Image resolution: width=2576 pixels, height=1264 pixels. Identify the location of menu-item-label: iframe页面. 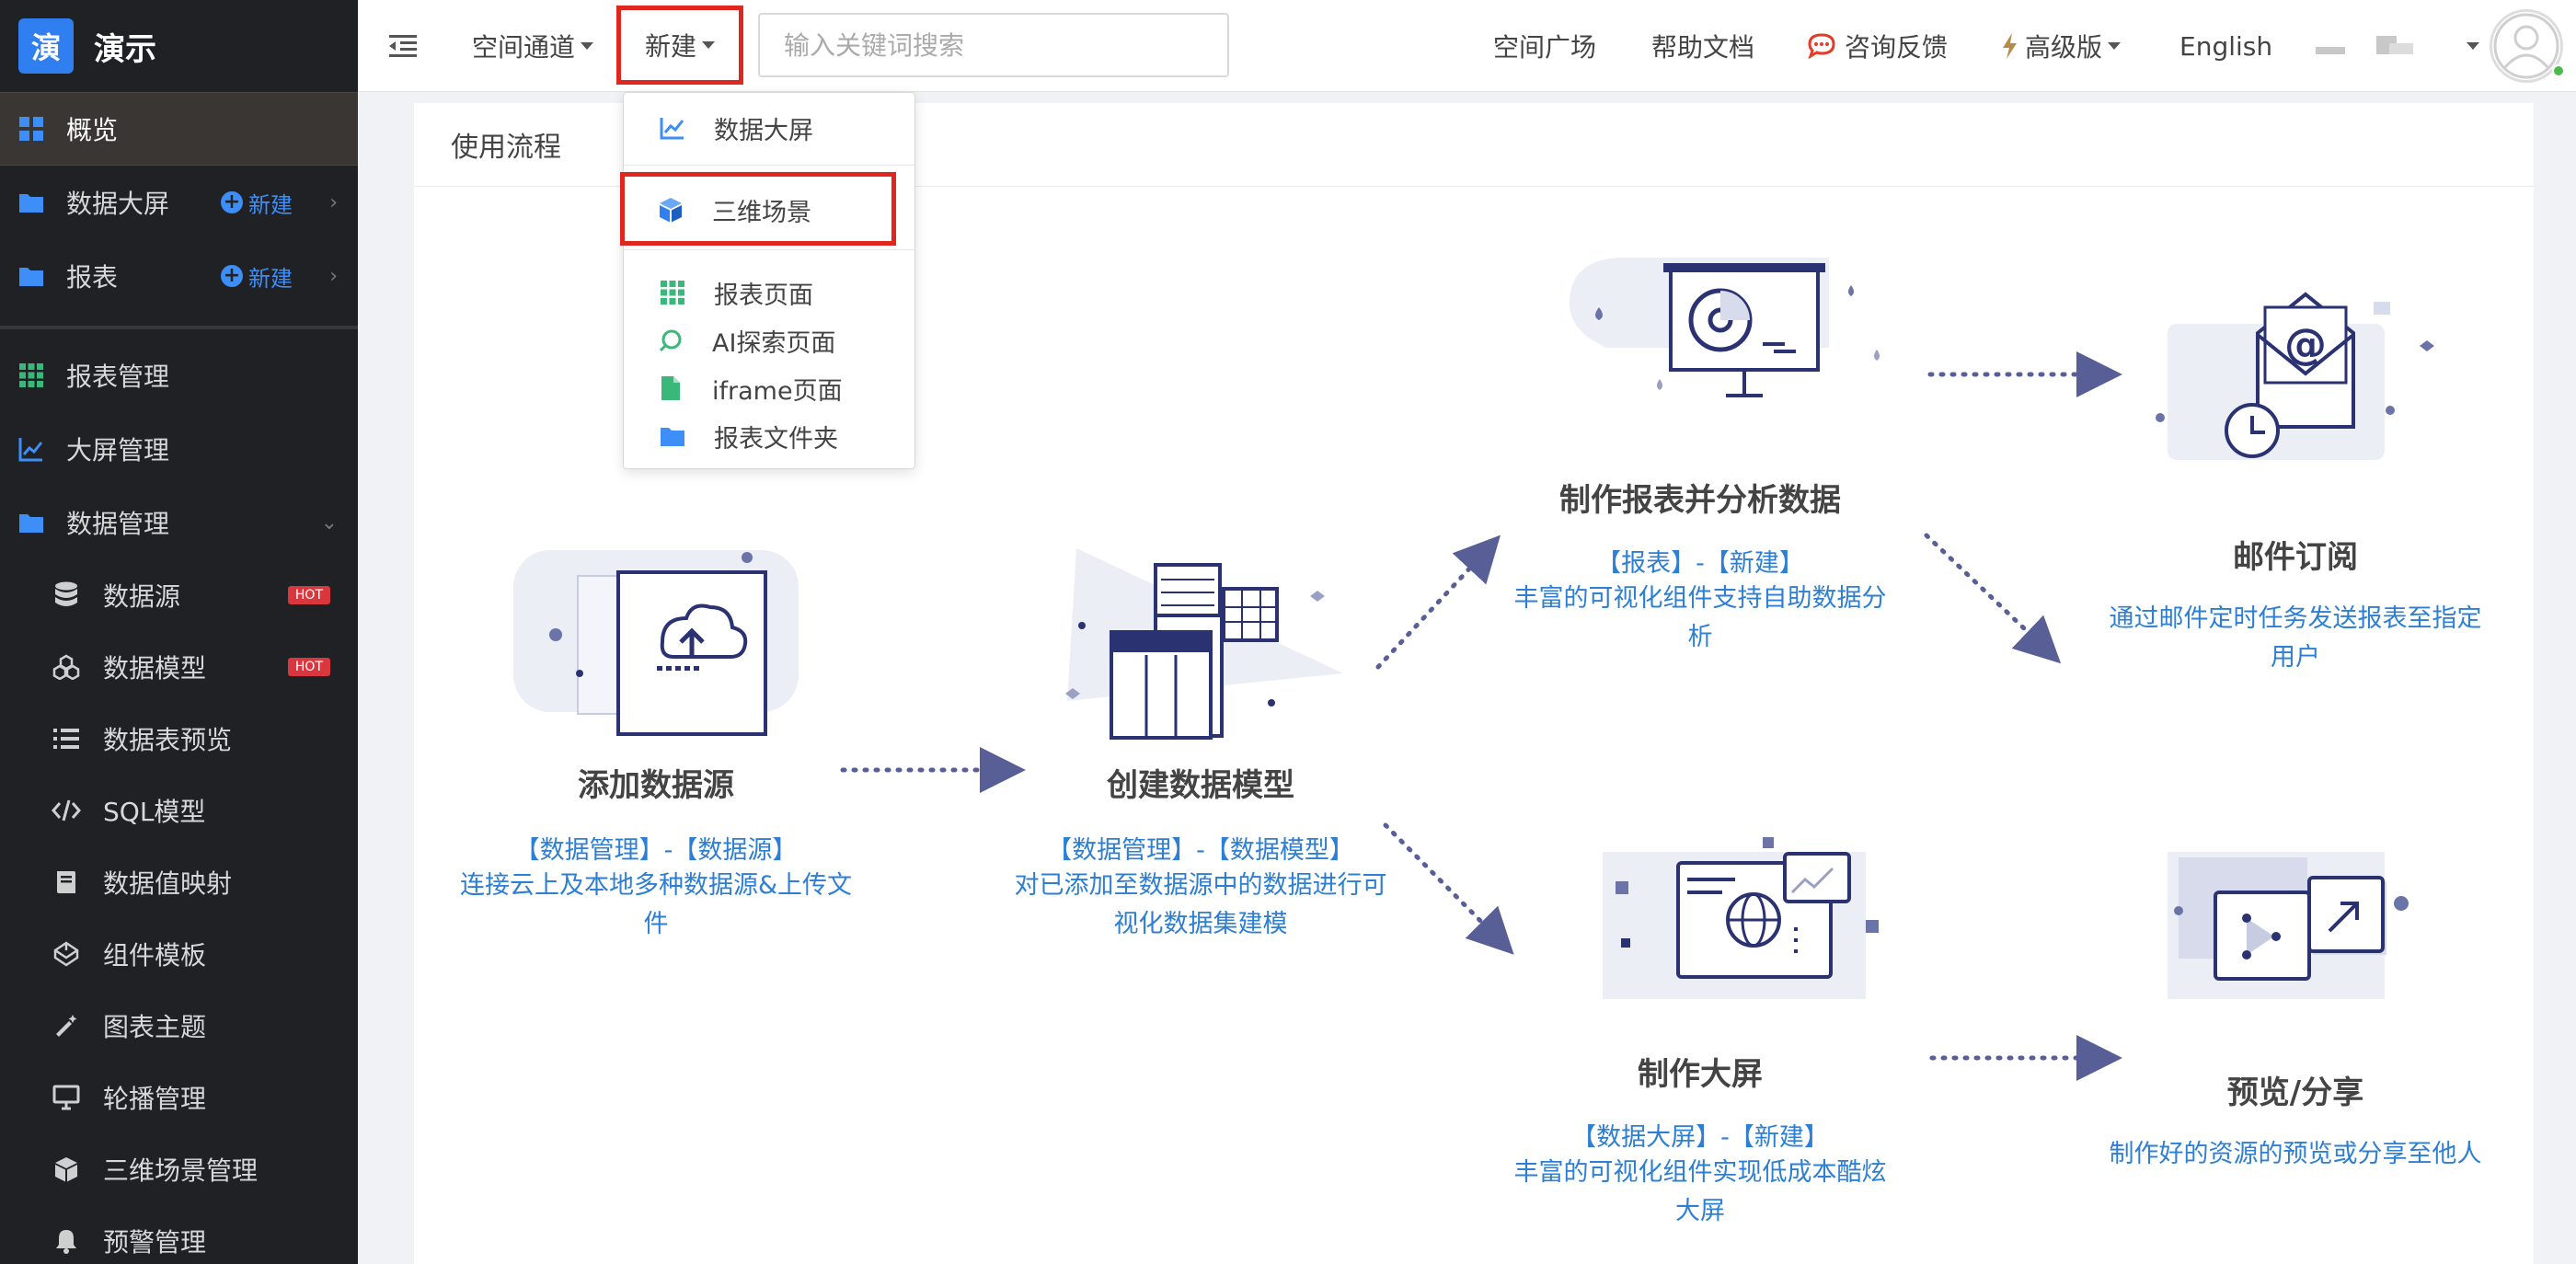
(777, 391).